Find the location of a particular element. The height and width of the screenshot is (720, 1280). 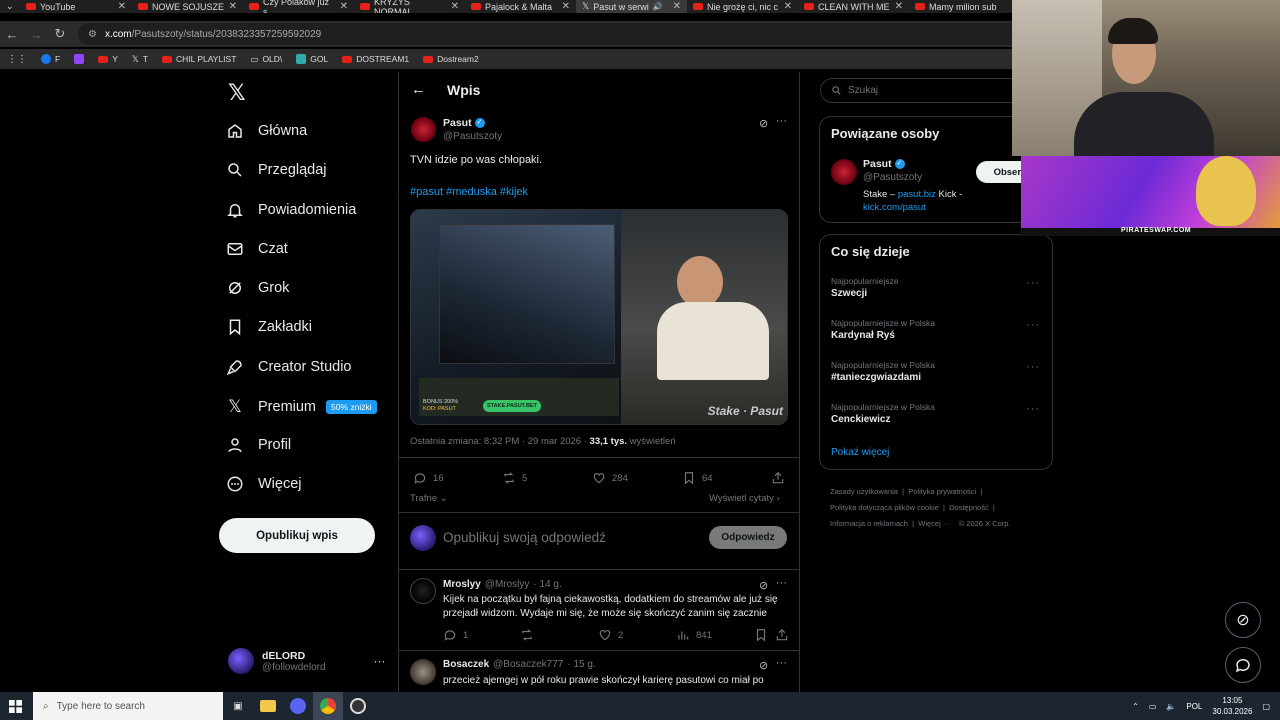

footer-link: Polityka dotycząca plików cookie is located at coordinates (884, 507).